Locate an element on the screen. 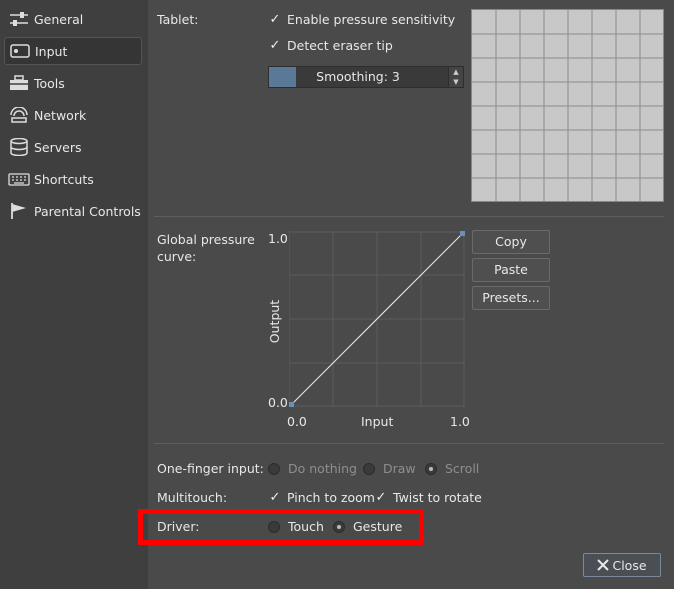 The height and width of the screenshot is (589, 674). smoothing-value: Smoothing: 3 is located at coordinates (358, 76).